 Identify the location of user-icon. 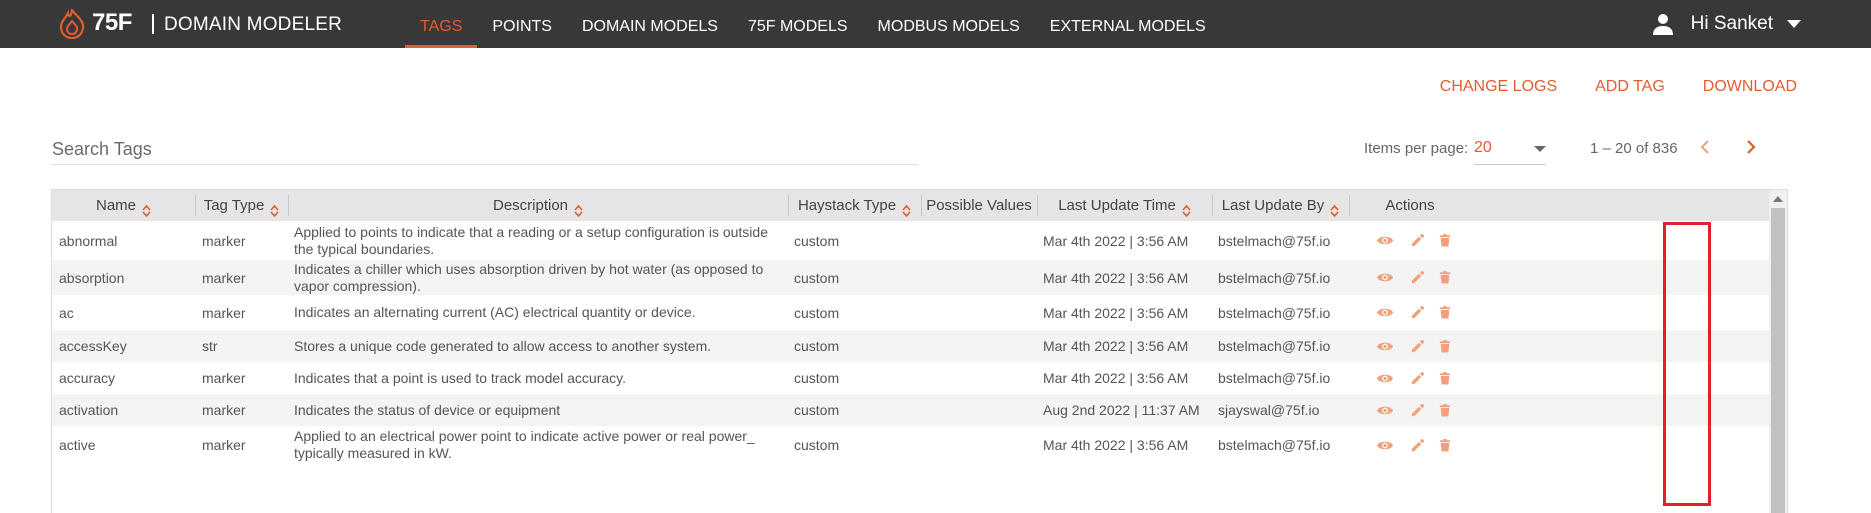
(1662, 24).